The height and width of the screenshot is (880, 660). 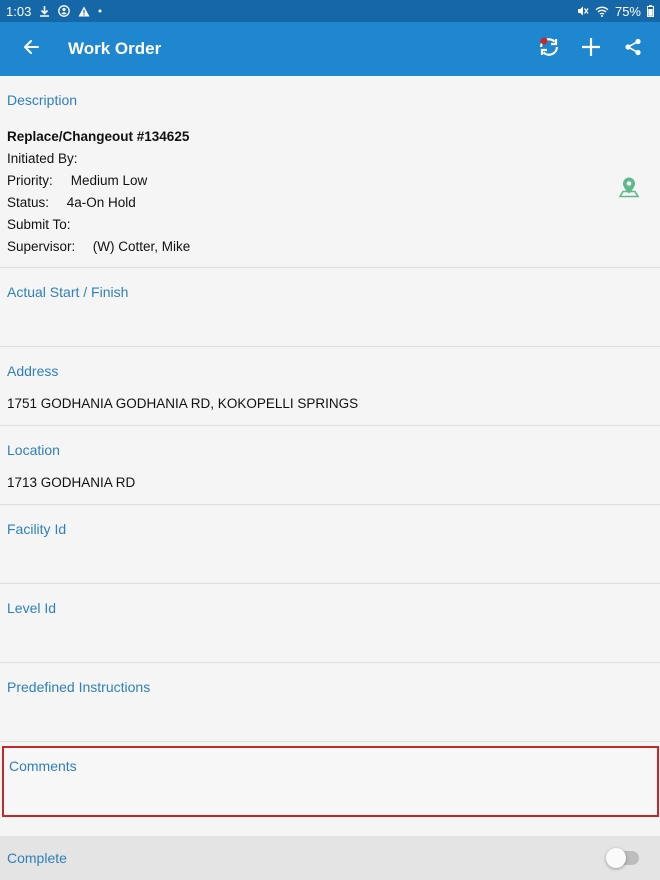 What do you see at coordinates (30, 180) in the screenshot?
I see `priority-label: Priority:` at bounding box center [30, 180].